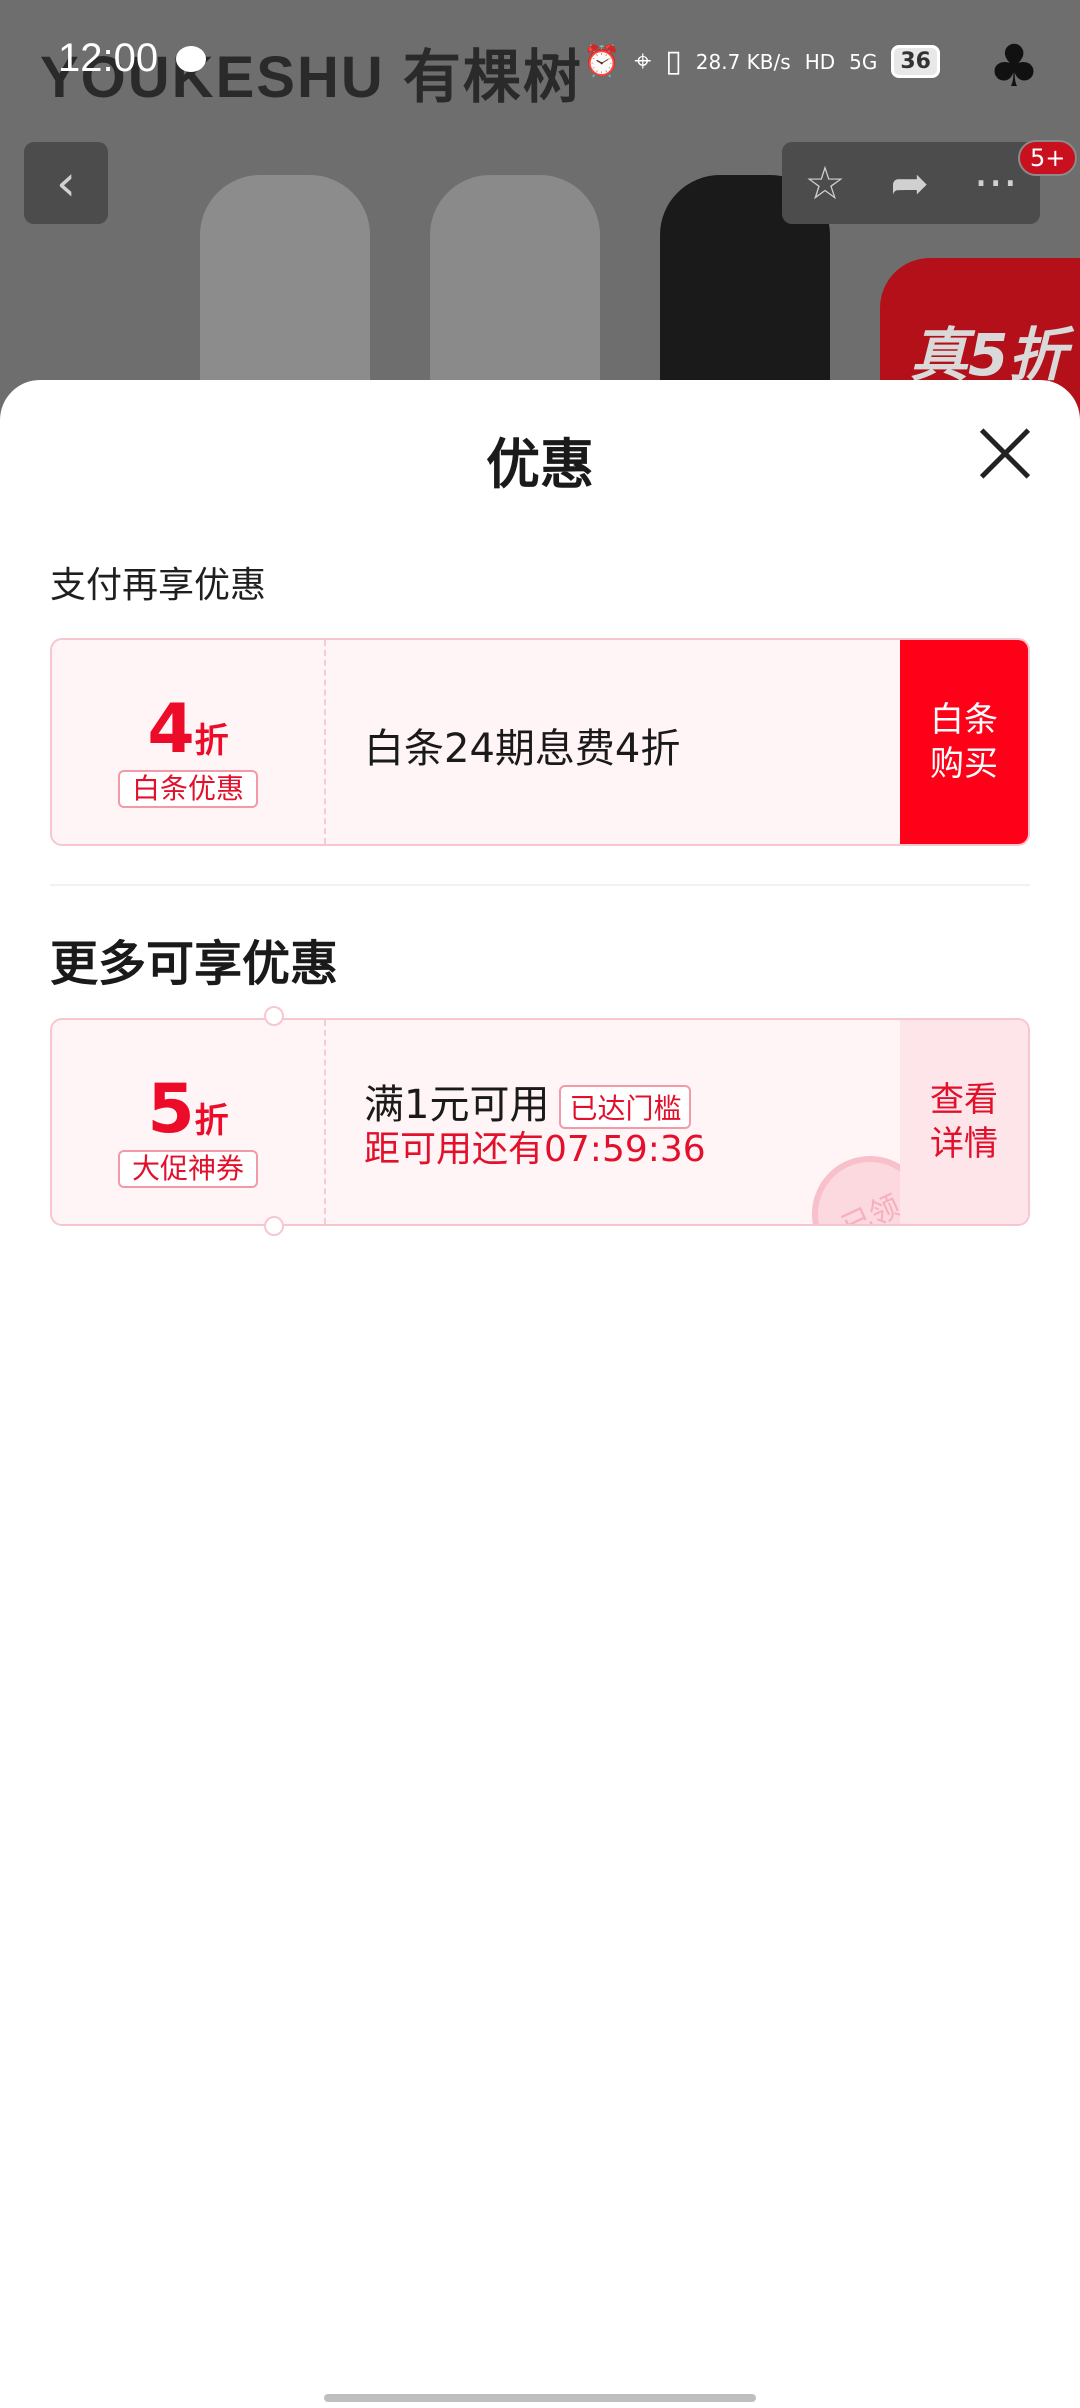  Describe the element at coordinates (1005, 453) in the screenshot. I see `close-icon` at that location.